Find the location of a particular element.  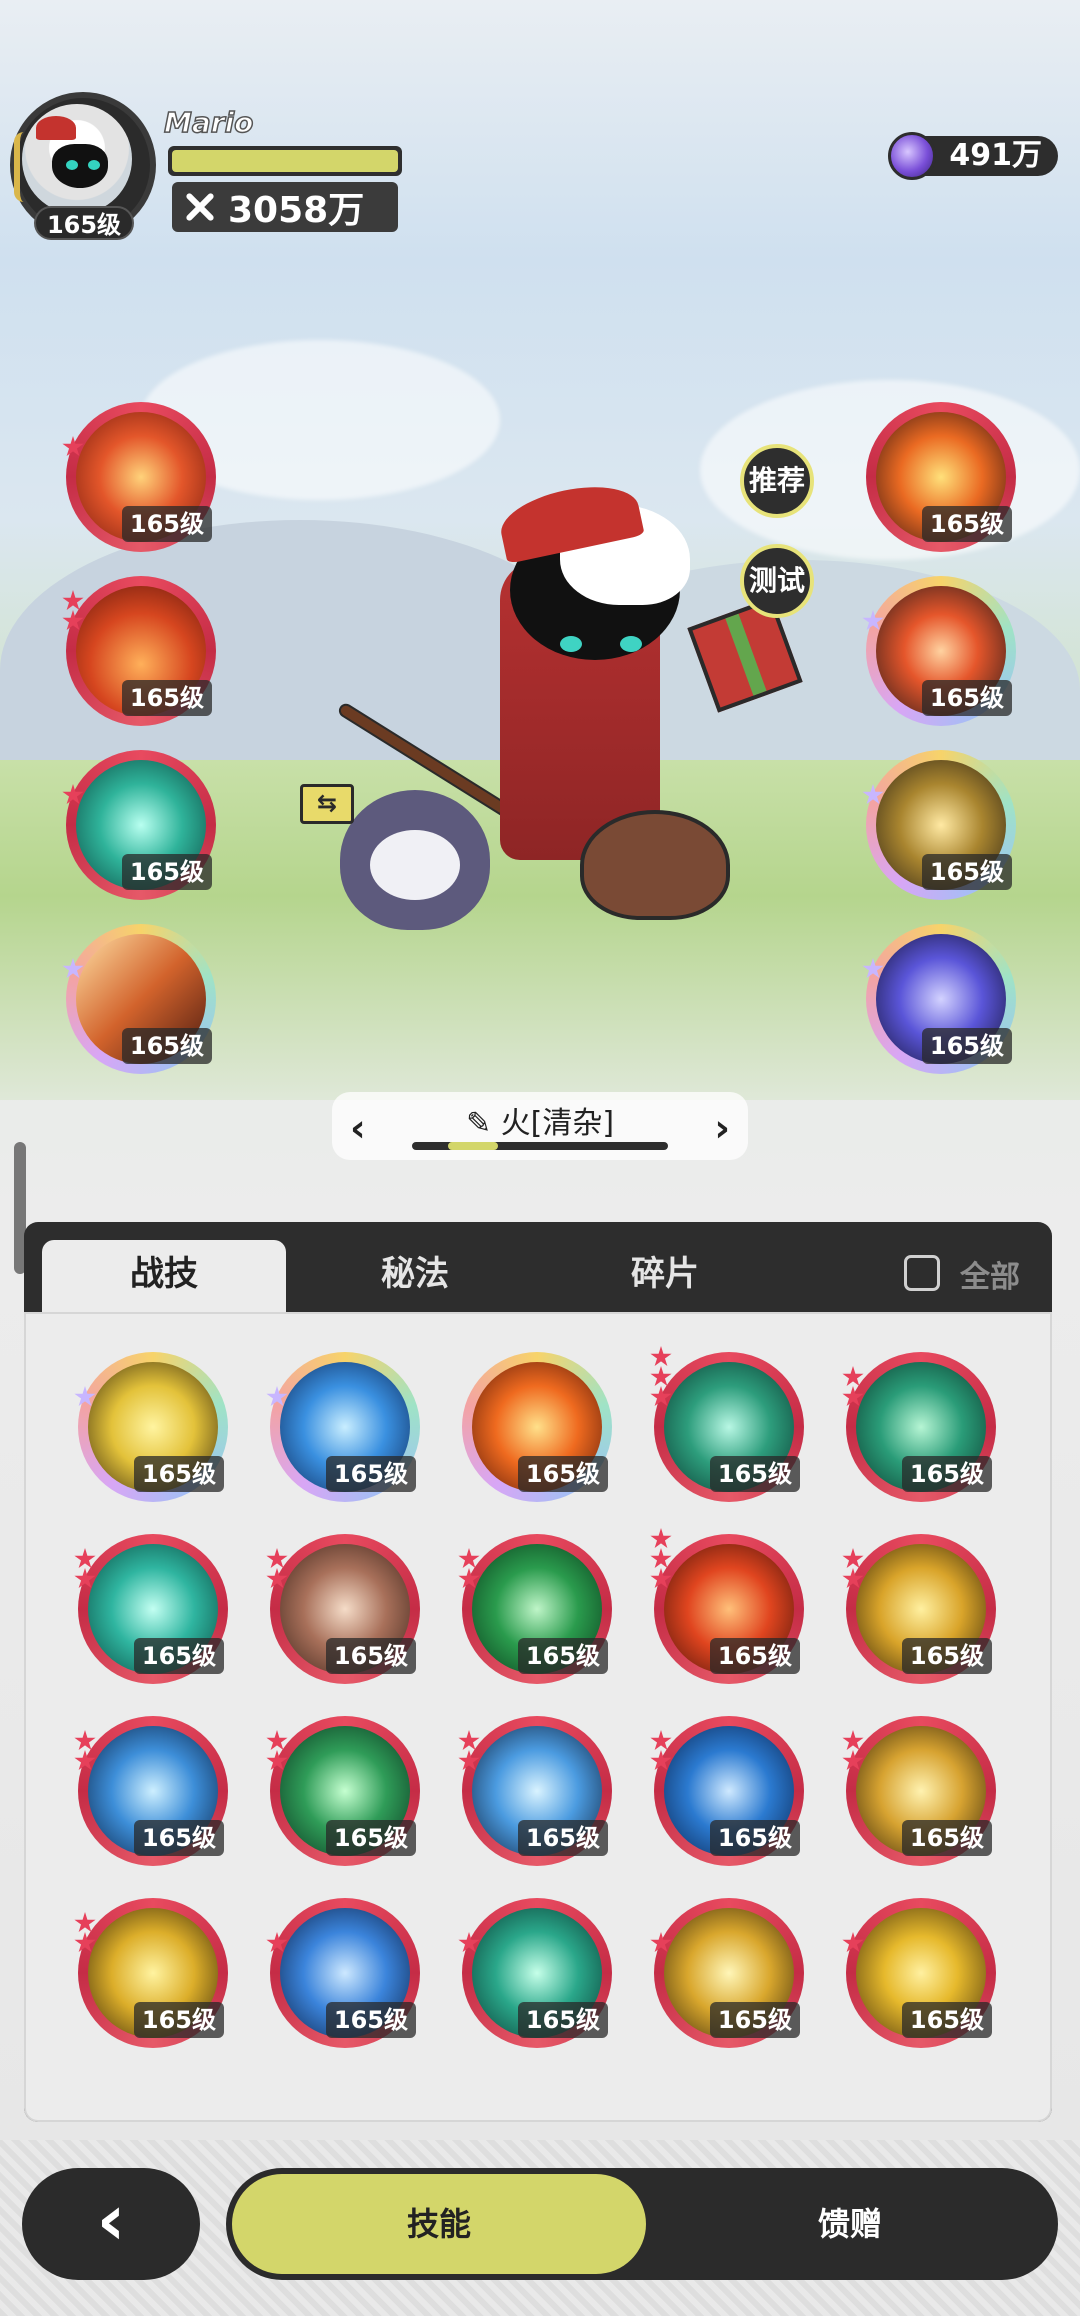

combat-power: 3058万 is located at coordinates (285, 207).